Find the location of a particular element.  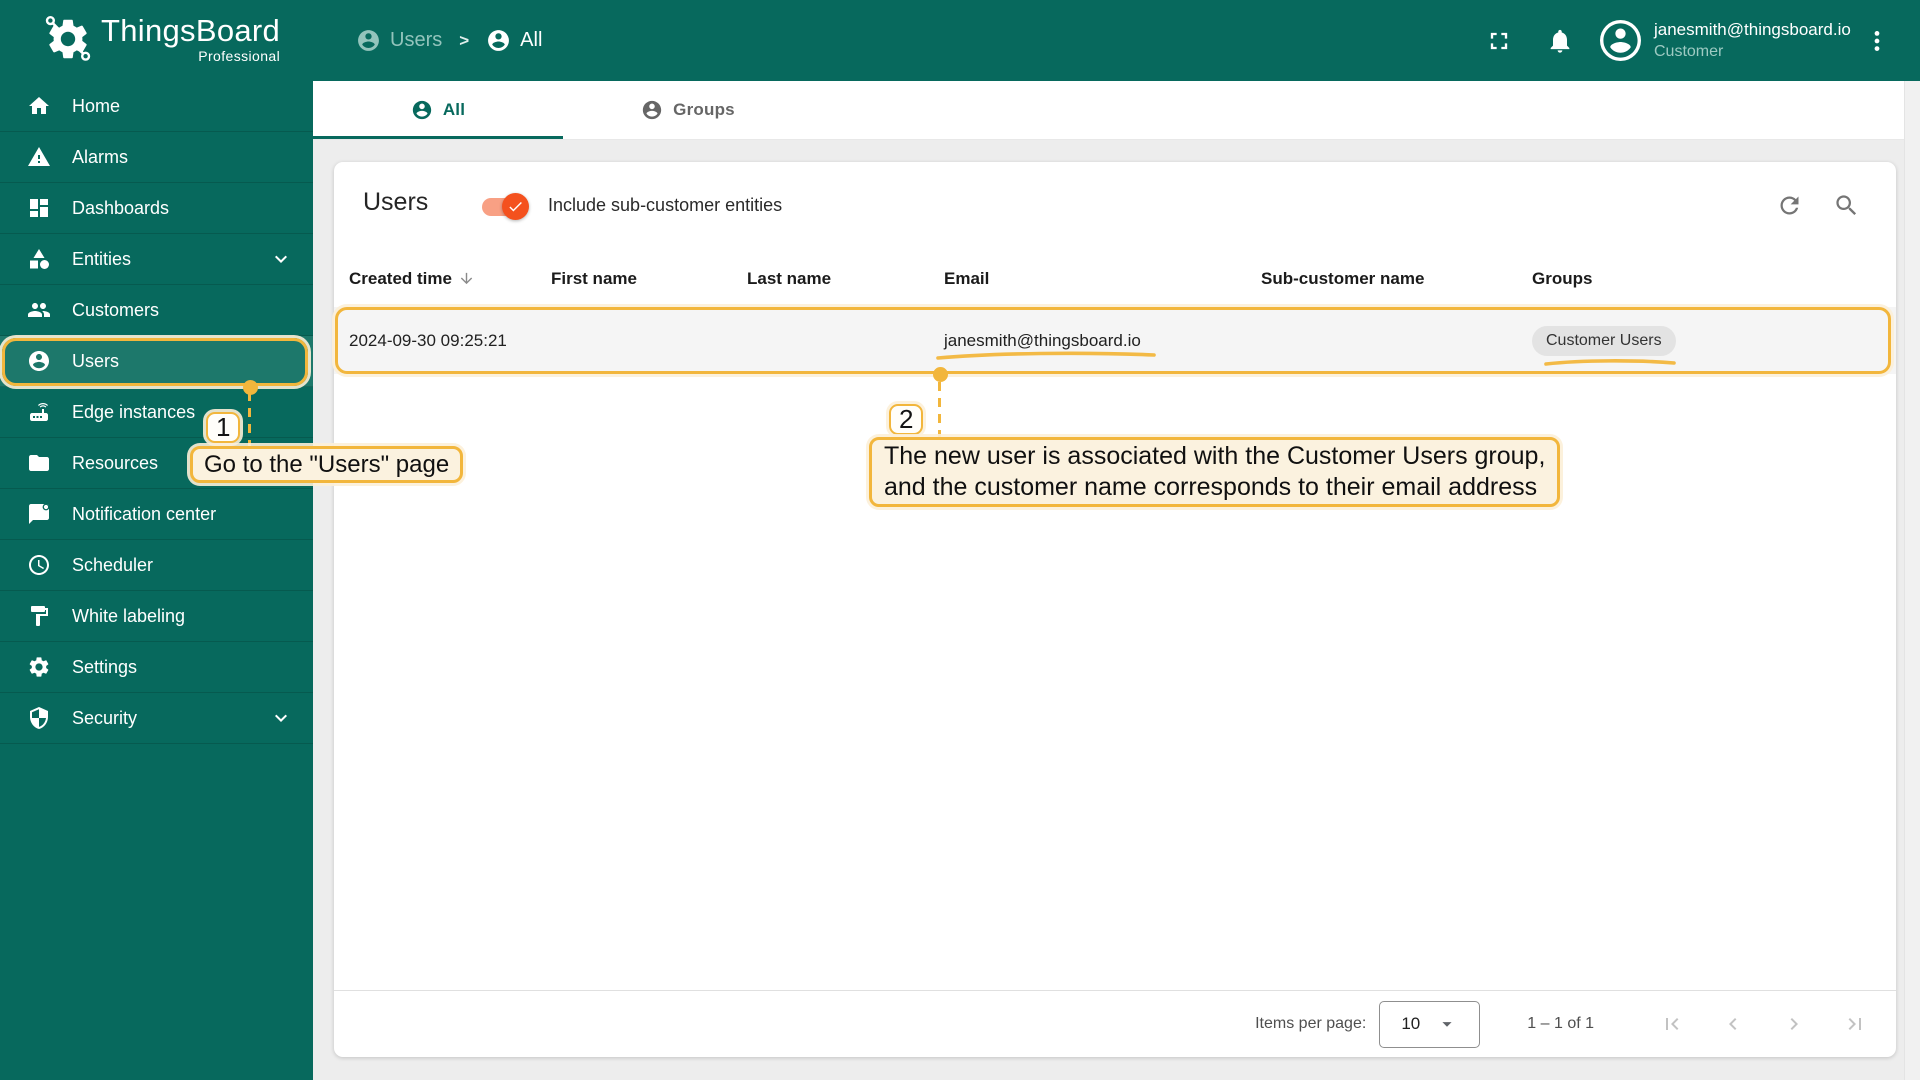

user-menu-more-icon is located at coordinates (1877, 41).